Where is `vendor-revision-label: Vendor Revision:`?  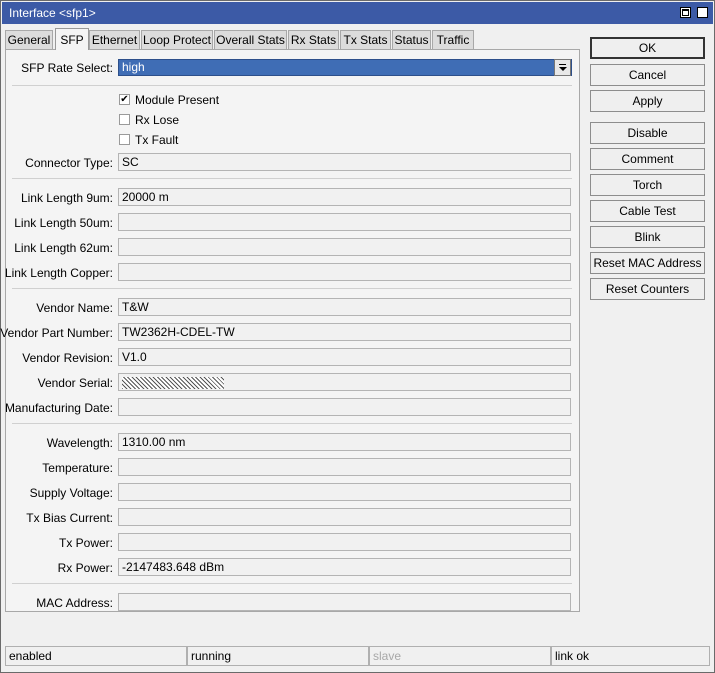
vendor-revision-label: Vendor Revision: is located at coordinates (67, 358).